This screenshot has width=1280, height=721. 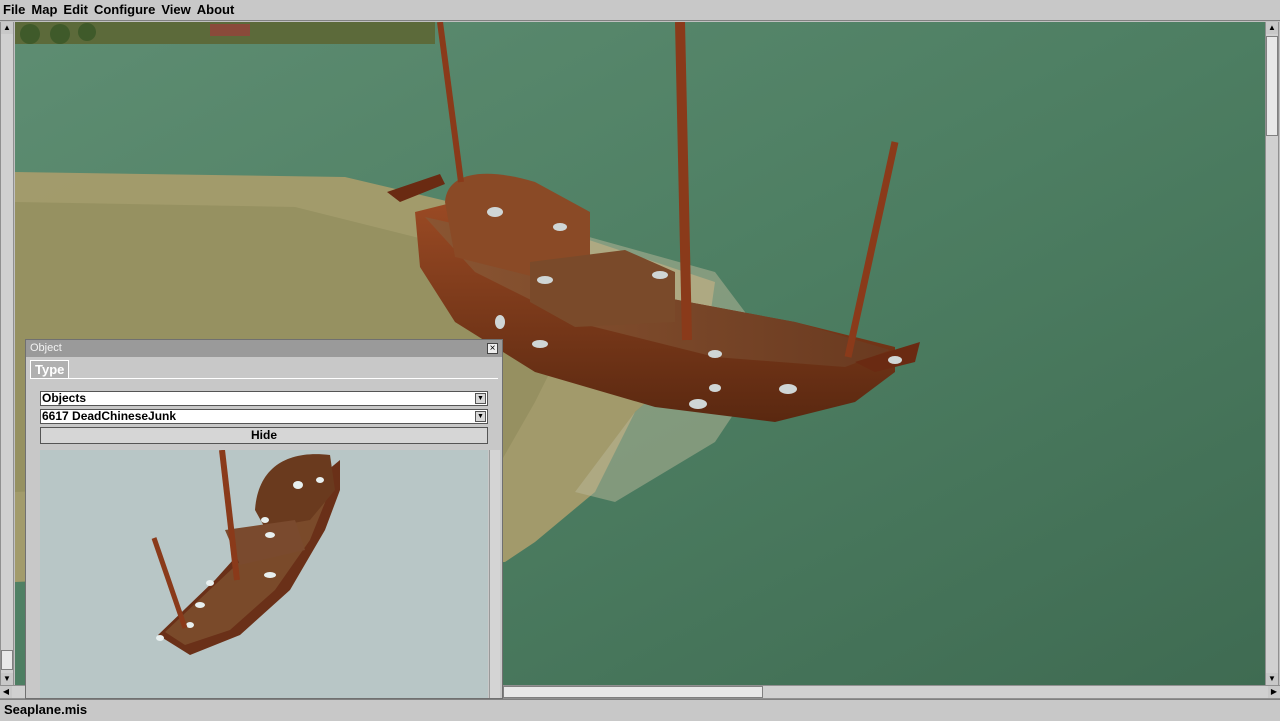 I want to click on menu-view: View, so click(x=175, y=10).